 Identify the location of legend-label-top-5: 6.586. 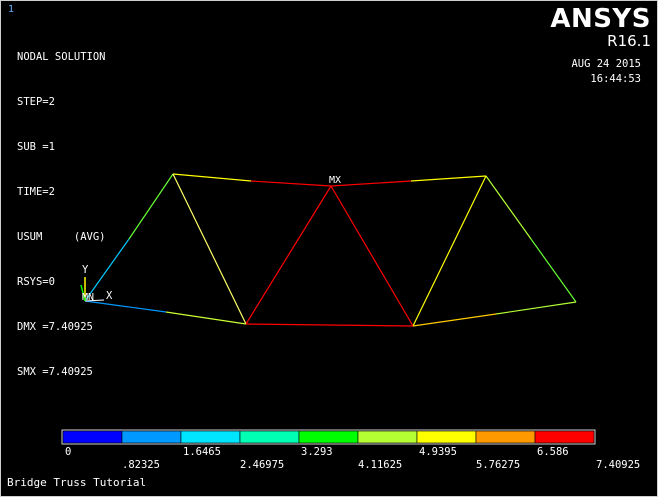
(553, 452).